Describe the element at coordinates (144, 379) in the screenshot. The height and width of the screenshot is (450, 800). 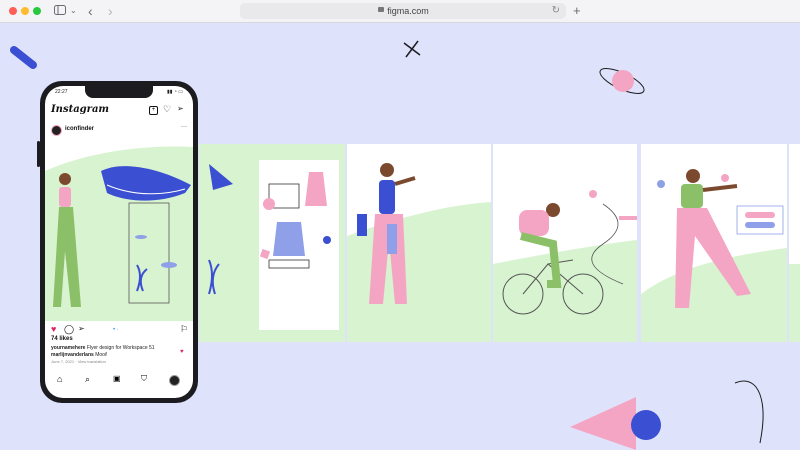
I see `shop-icon: ⛉` at that location.